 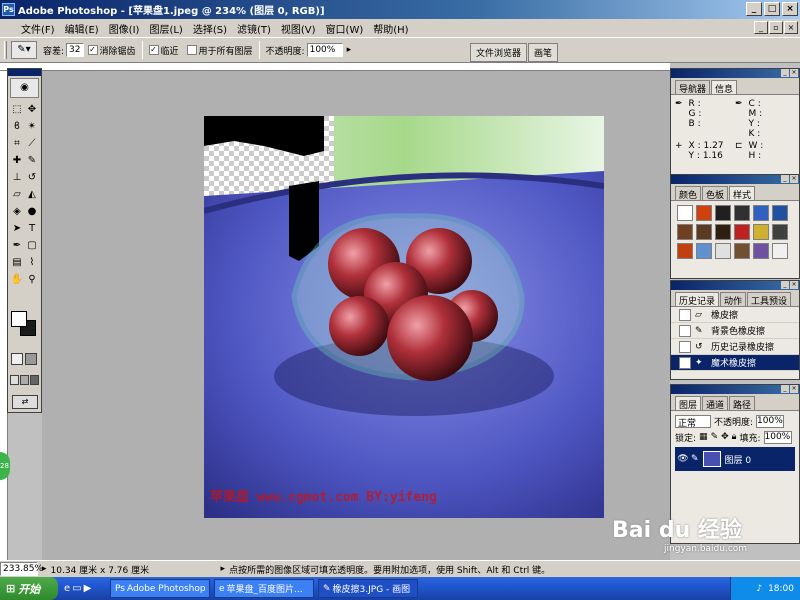 What do you see at coordinates (17, 280) in the screenshot?
I see `hand-tool-icon: ✋` at bounding box center [17, 280].